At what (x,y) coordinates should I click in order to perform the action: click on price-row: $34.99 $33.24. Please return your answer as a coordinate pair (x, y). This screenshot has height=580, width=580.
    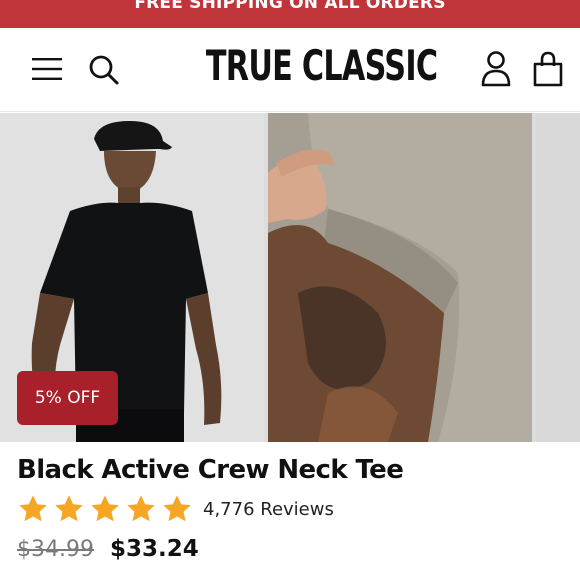
    Looking at the image, I should click on (108, 549).